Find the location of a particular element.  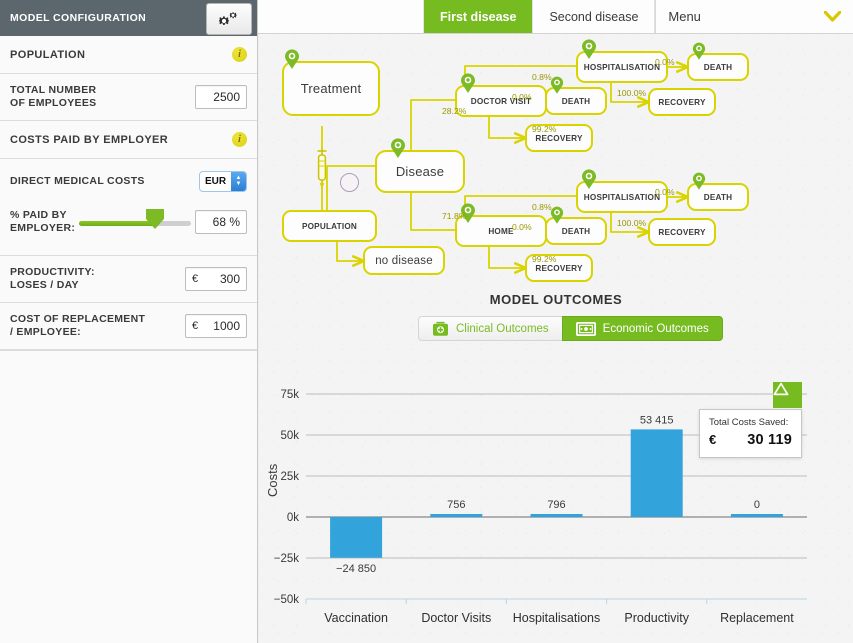

chart-y-tick-label: −50k is located at coordinates (287, 600).